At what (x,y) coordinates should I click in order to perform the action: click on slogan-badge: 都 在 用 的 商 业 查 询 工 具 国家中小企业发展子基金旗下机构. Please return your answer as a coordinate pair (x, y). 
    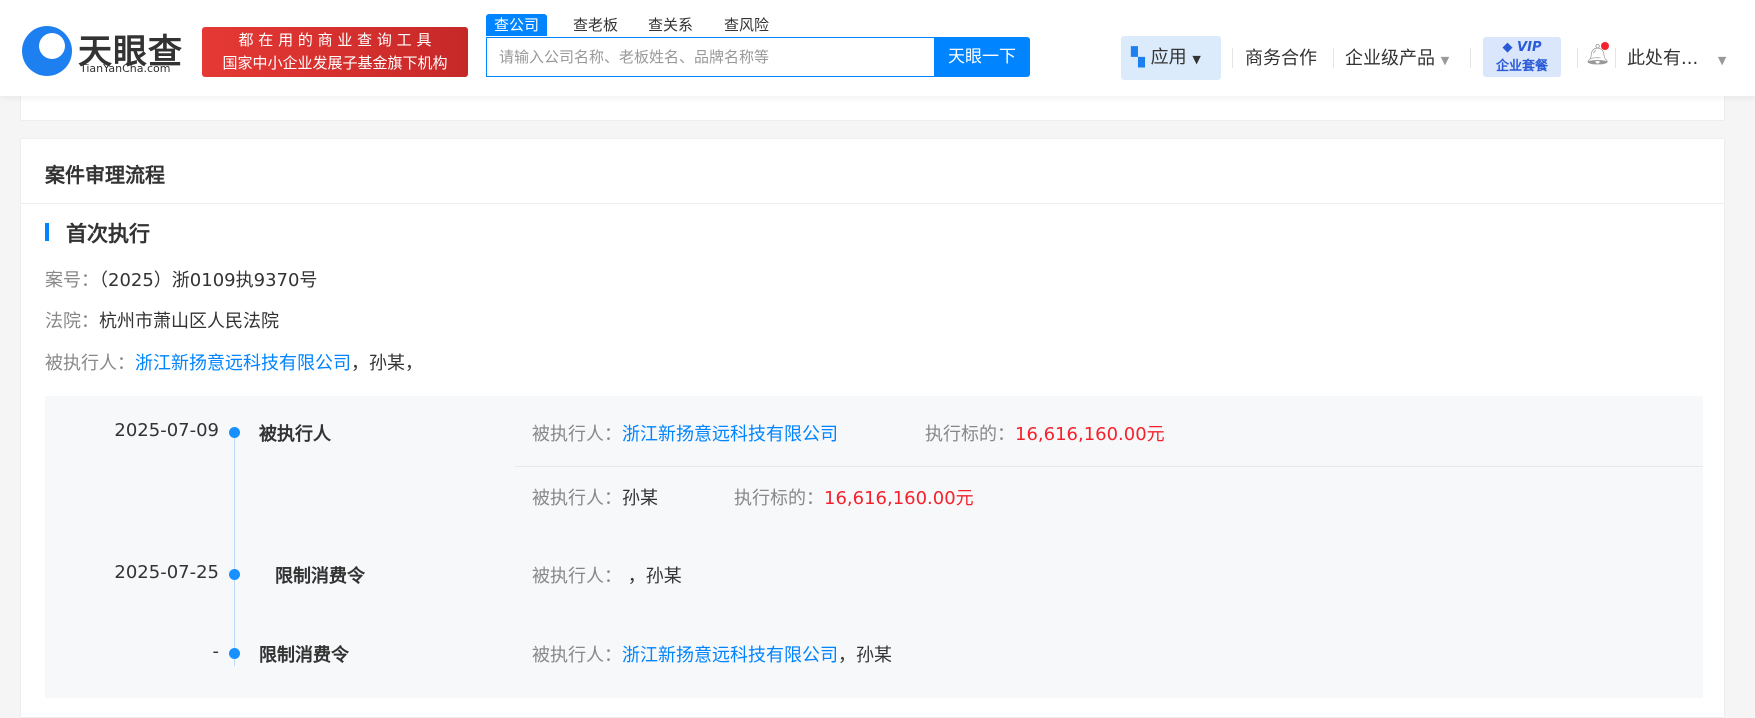
    Looking at the image, I should click on (335, 52).